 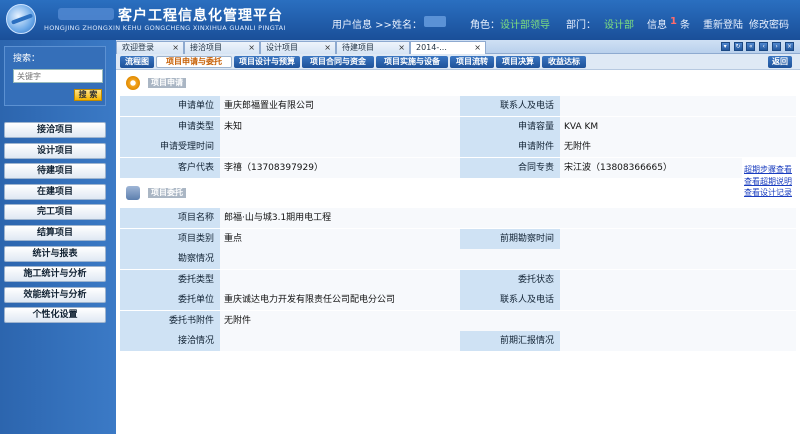 What do you see at coordinates (789, 46) in the screenshot?
I see `close-all-icon: ×` at bounding box center [789, 46].